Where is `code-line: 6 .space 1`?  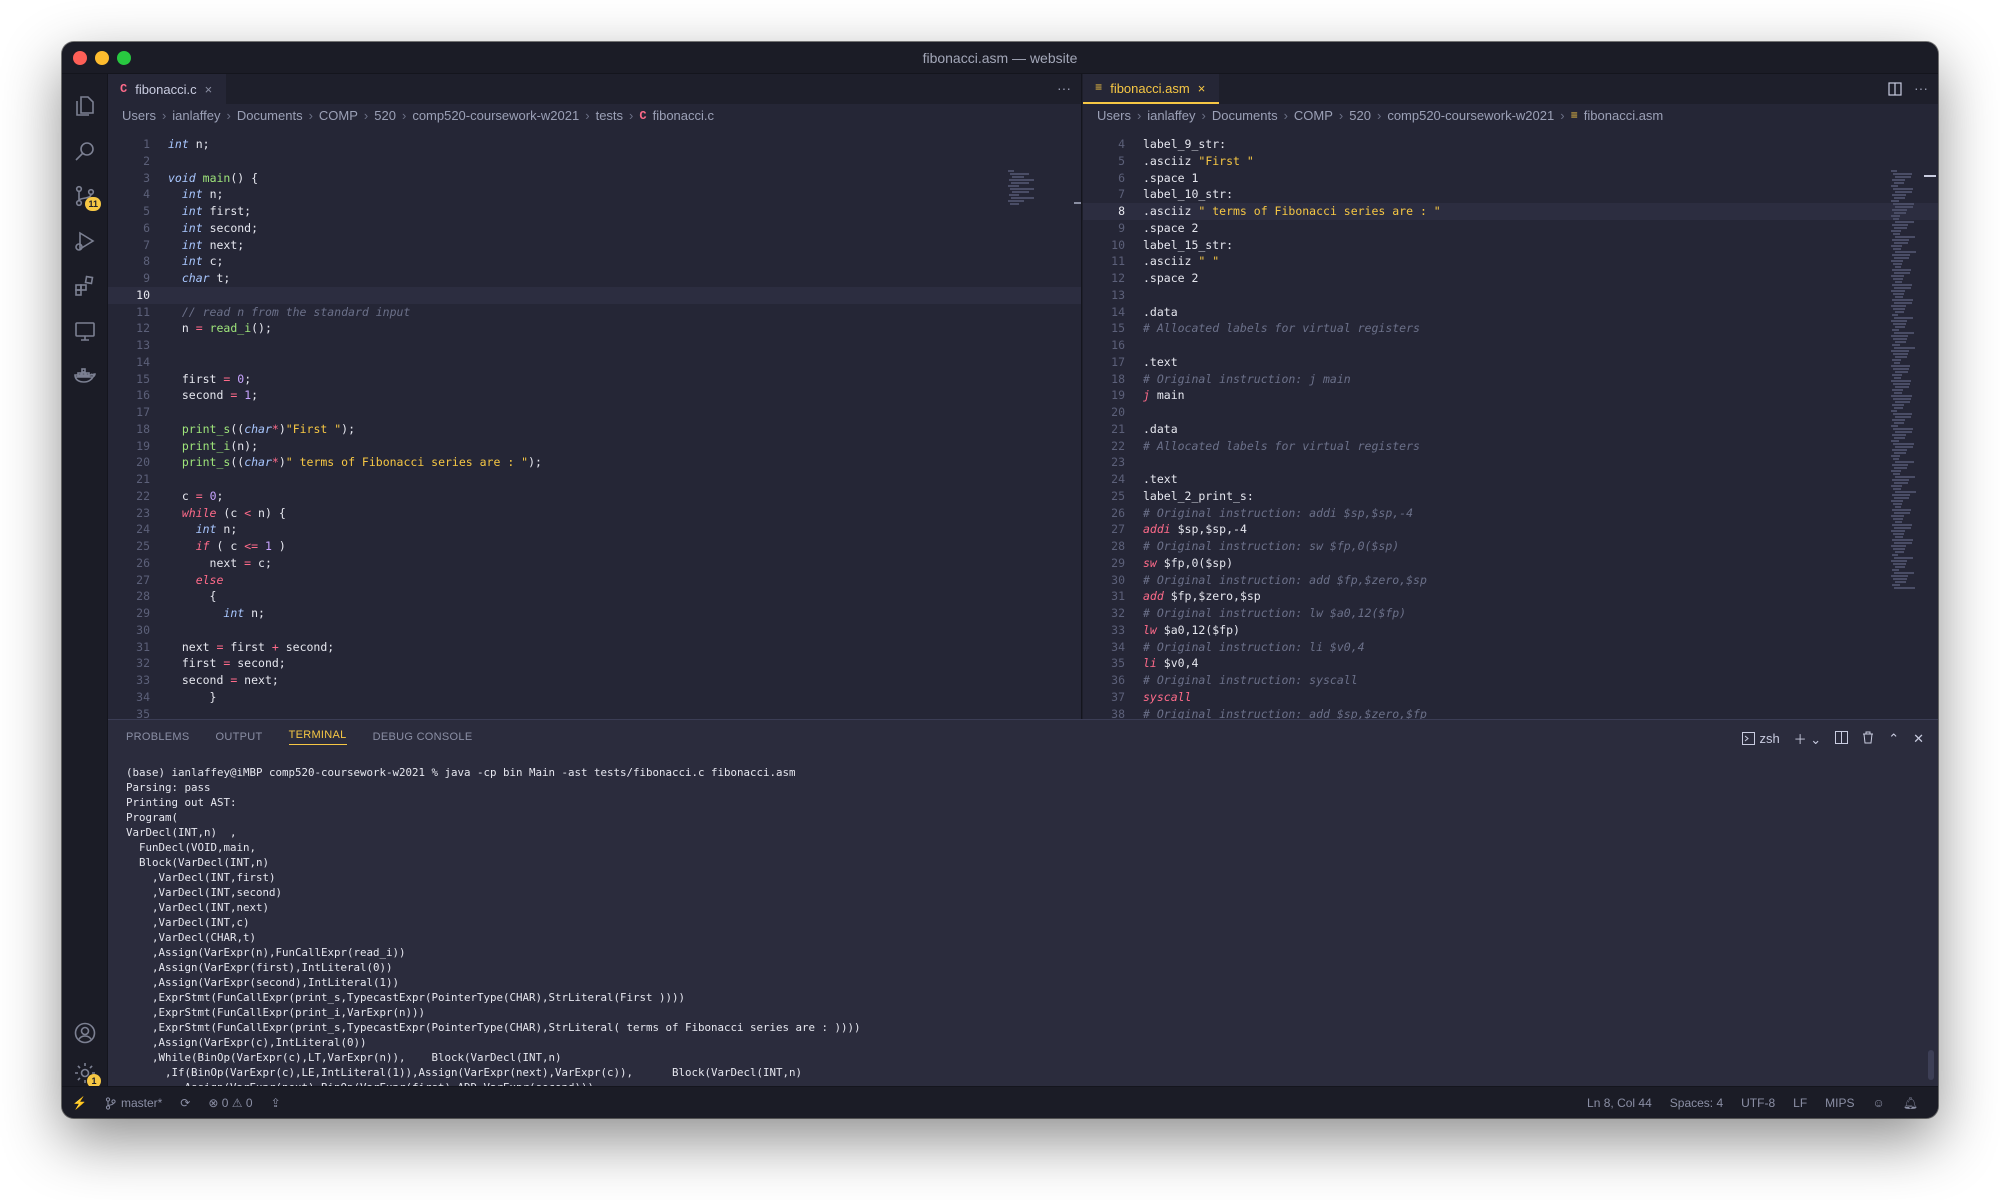 code-line: 6 .space 1 is located at coordinates (1510, 178).